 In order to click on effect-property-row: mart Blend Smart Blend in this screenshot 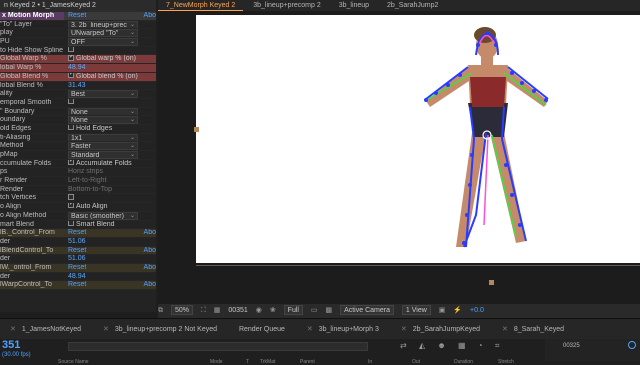, I will do `click(78, 225)`.